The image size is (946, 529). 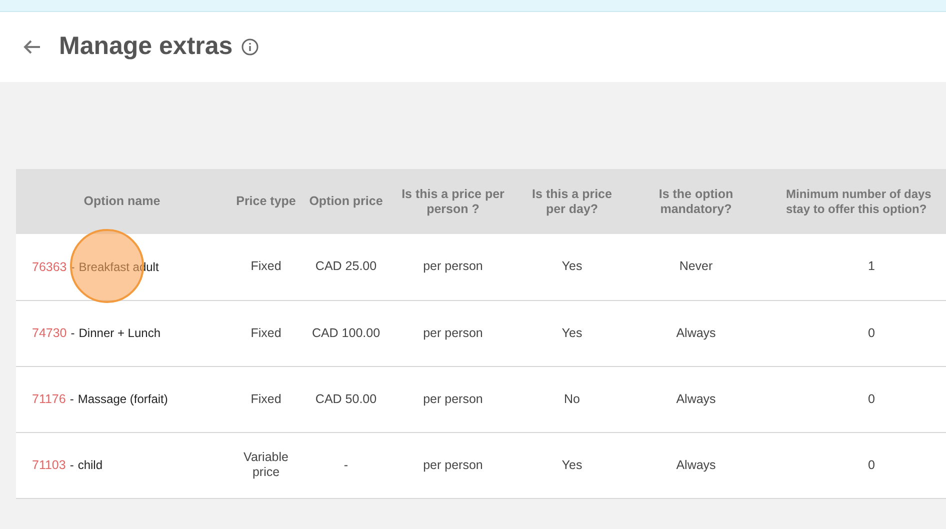 I want to click on column-header: Is this a price per day?, so click(x=572, y=201).